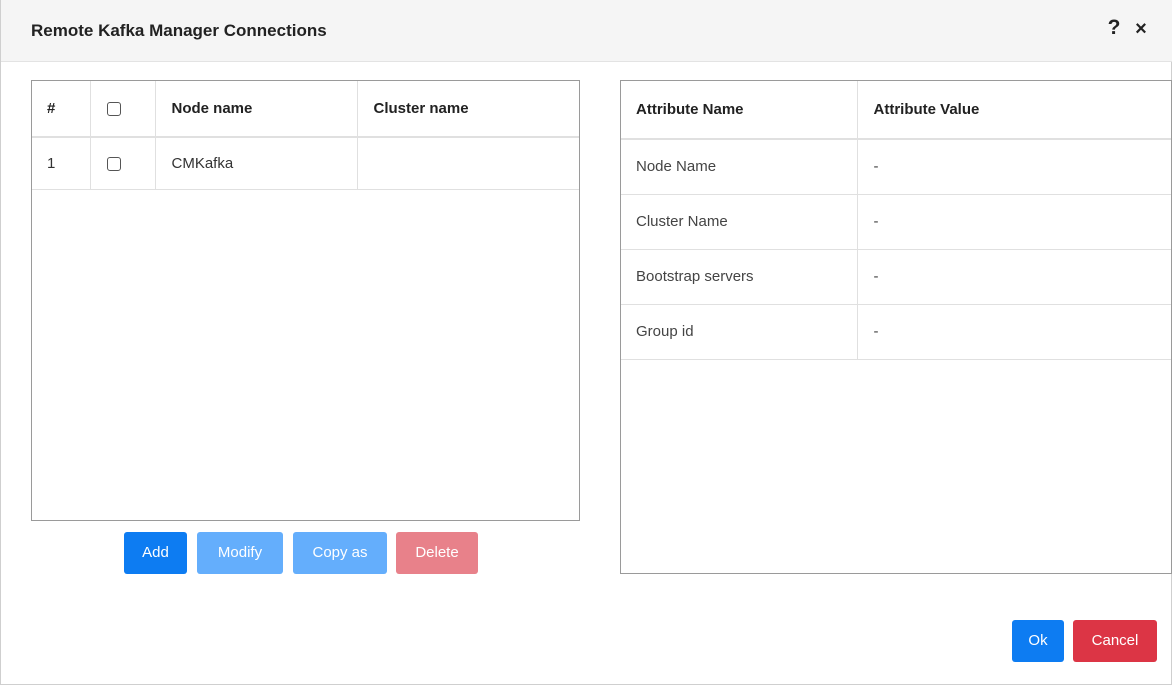 Image resolution: width=1172 pixels, height=685 pixels. I want to click on attribute-name: Node Name, so click(739, 167).